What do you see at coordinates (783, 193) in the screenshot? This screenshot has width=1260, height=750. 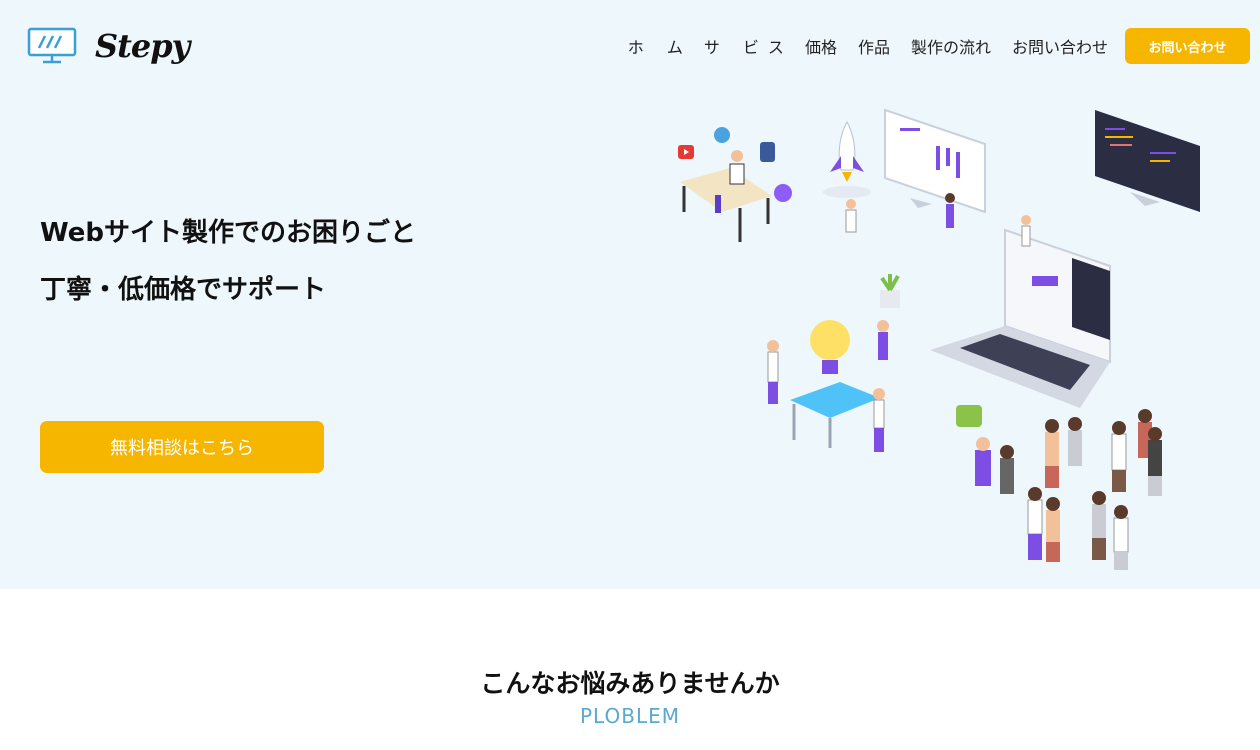 I see `instagram-icon` at bounding box center [783, 193].